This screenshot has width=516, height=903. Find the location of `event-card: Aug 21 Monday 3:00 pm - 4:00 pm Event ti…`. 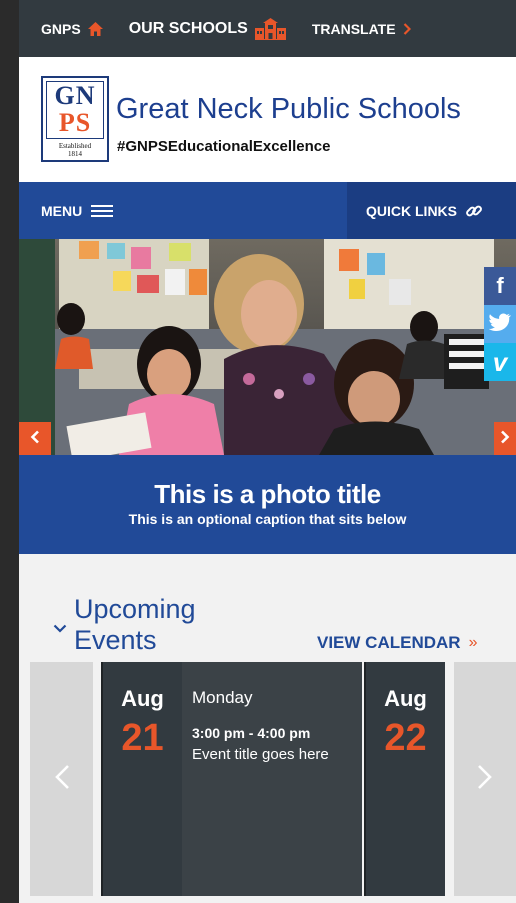

event-card: Aug 21 Monday 3:00 pm - 4:00 pm Event ti… is located at coordinates (231, 779).